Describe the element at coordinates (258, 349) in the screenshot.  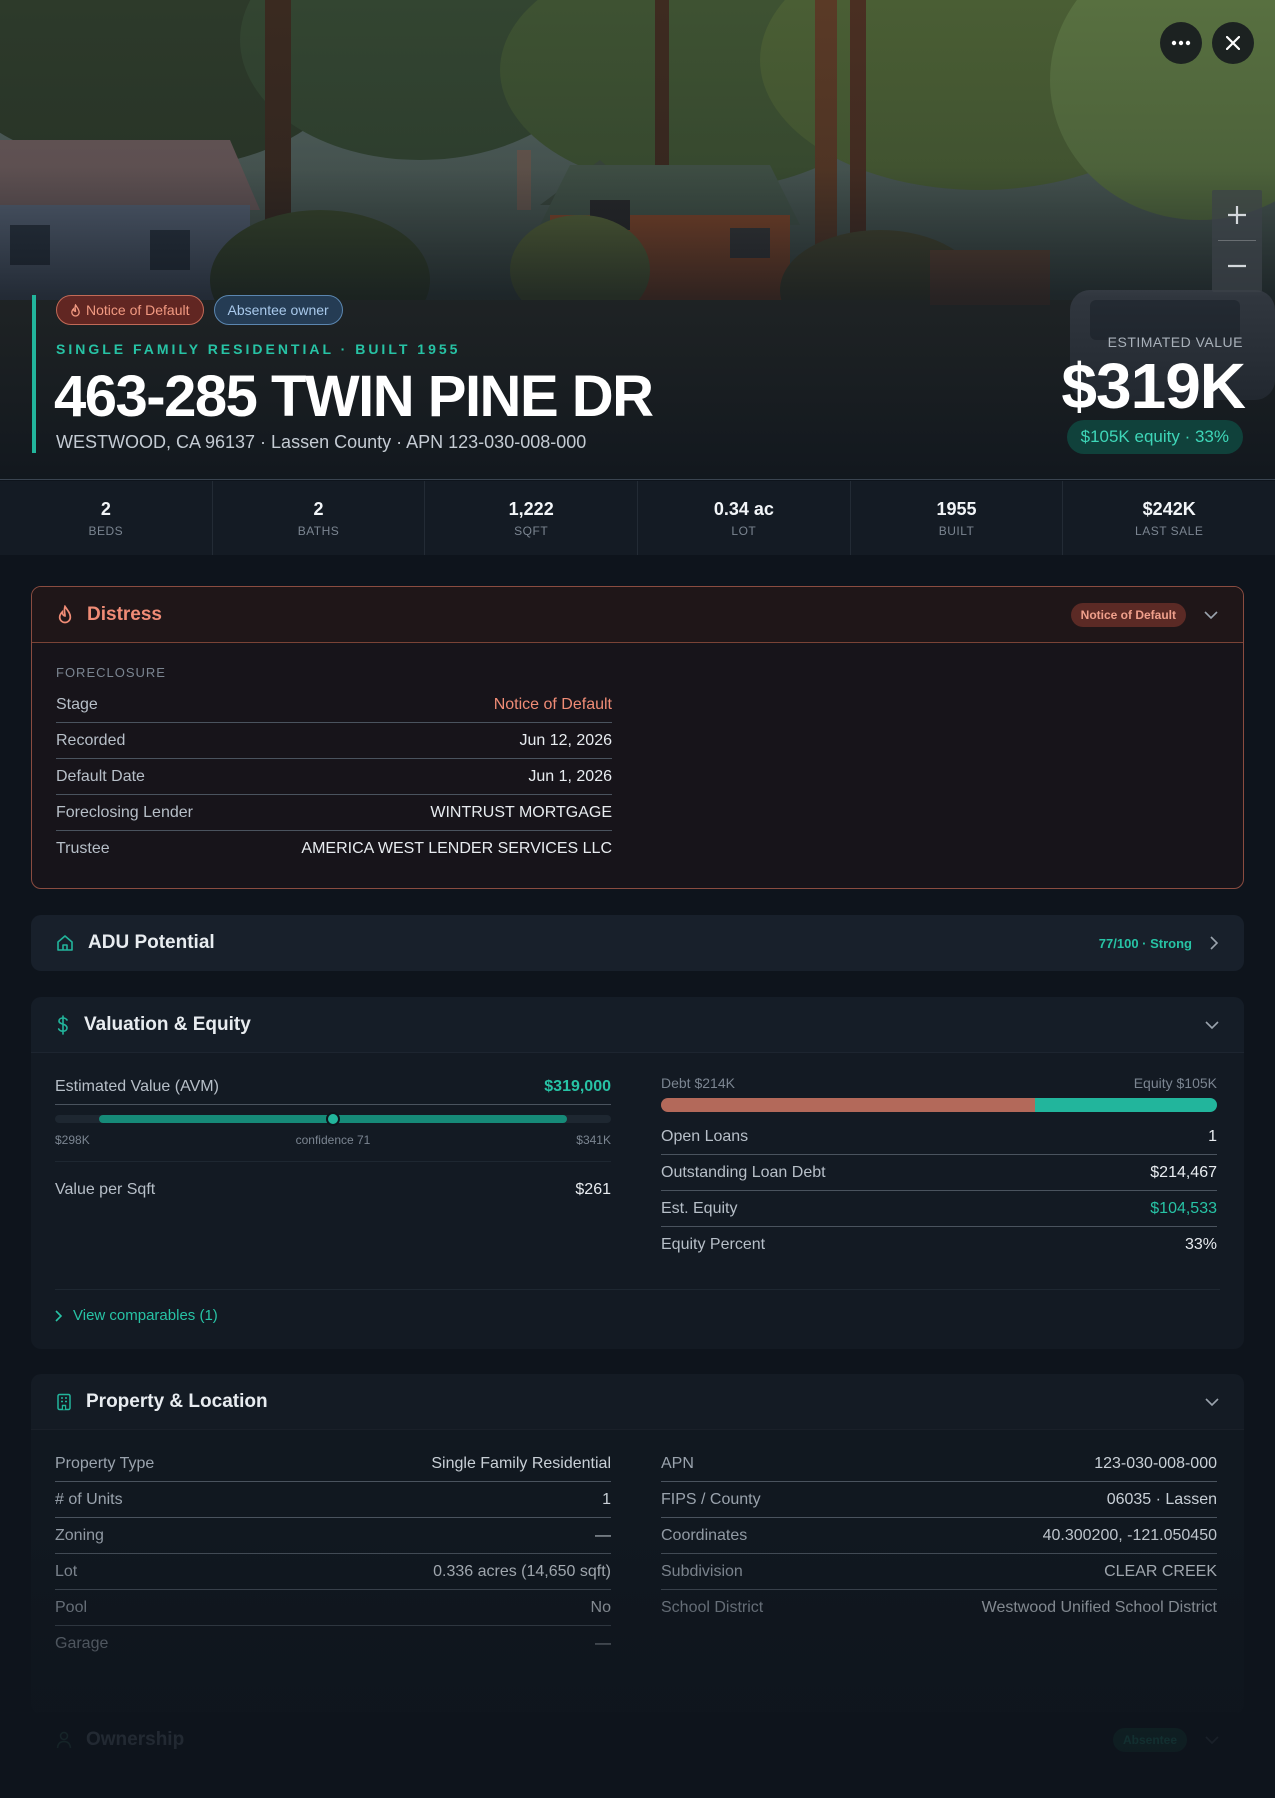
I see `property-subtitle: SINGLE FAMILY RESIDENTIAL · BUILT 1955` at that location.